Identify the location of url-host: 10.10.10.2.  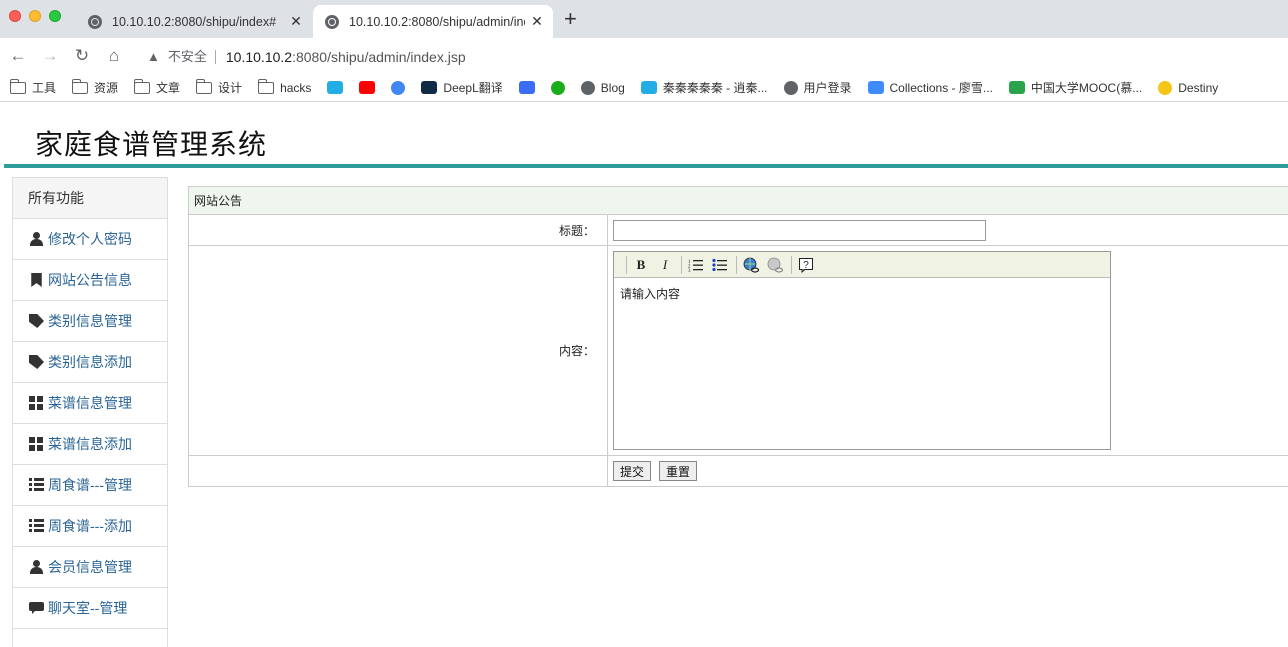
(259, 56).